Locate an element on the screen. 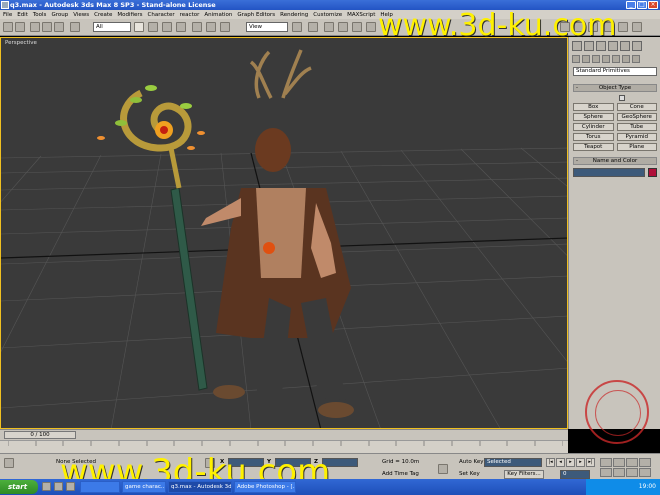  geosphere-button: GeoSphere is located at coordinates (636, 117).